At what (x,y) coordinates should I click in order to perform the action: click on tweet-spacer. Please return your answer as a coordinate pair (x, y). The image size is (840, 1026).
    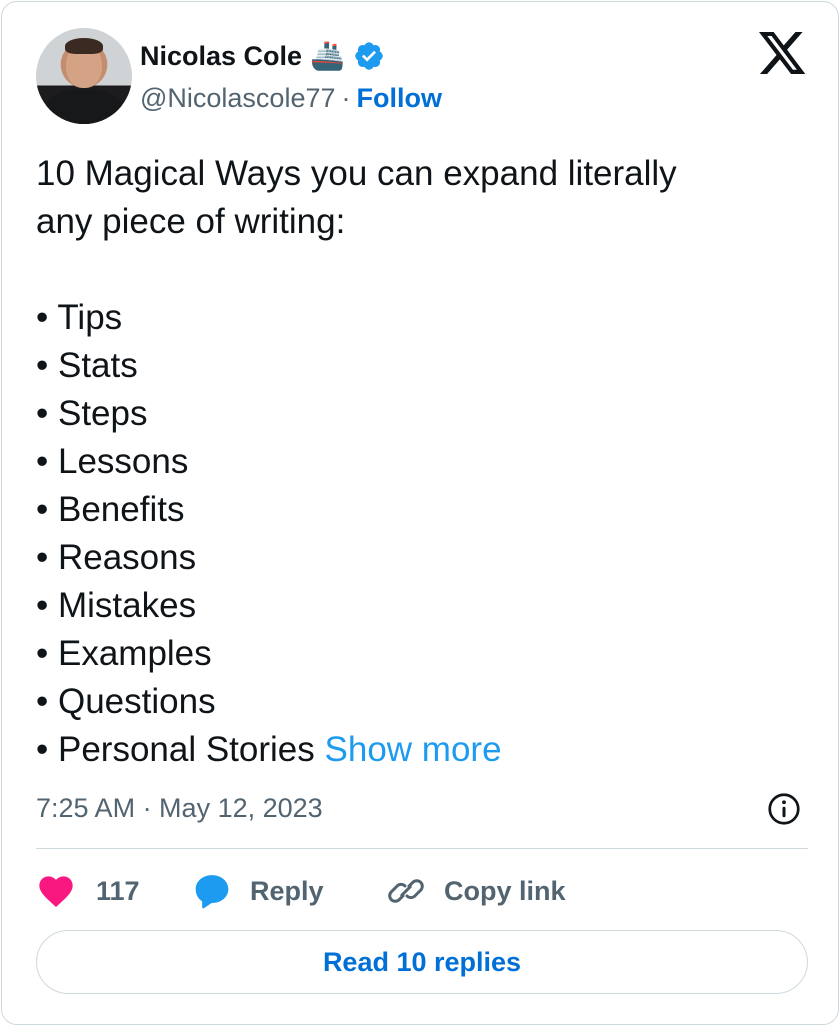
    Looking at the image, I should click on (426, 270).